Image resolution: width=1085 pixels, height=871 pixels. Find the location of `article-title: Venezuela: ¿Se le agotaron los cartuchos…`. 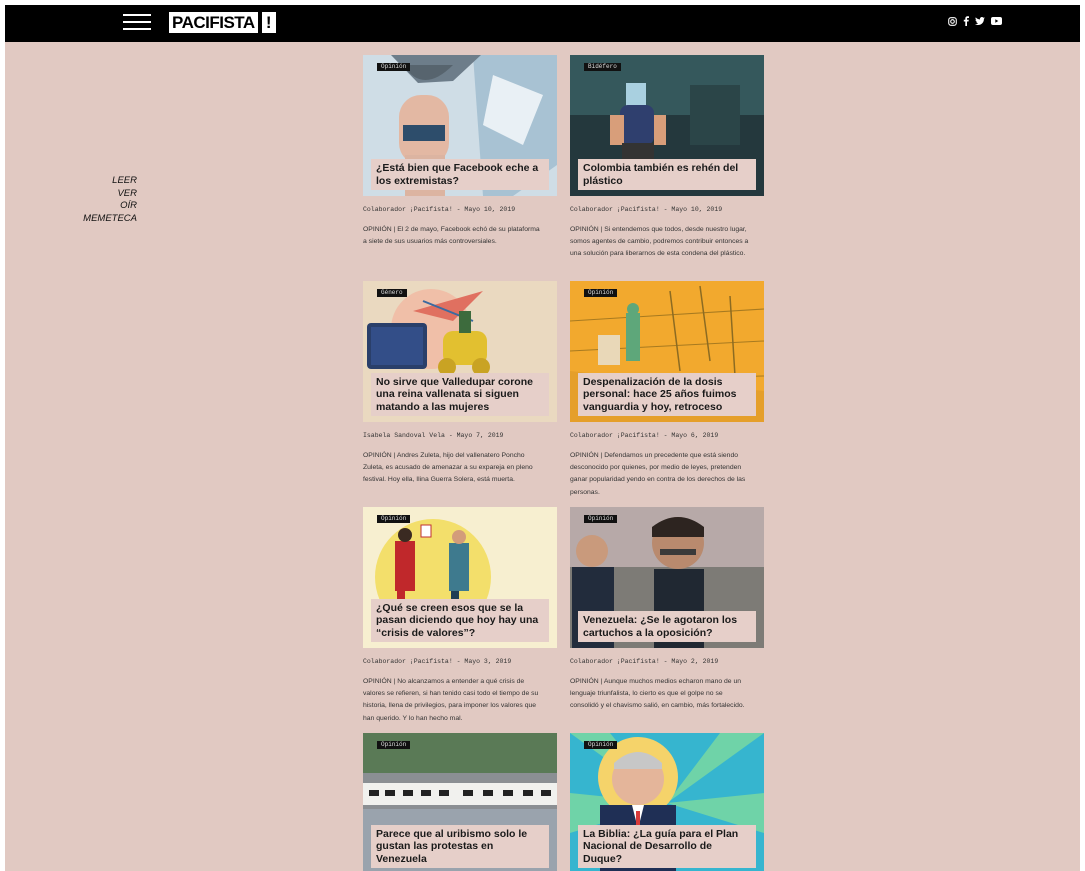

article-title: Venezuela: ¿Se le agotaron los cartuchos… is located at coordinates (667, 626).